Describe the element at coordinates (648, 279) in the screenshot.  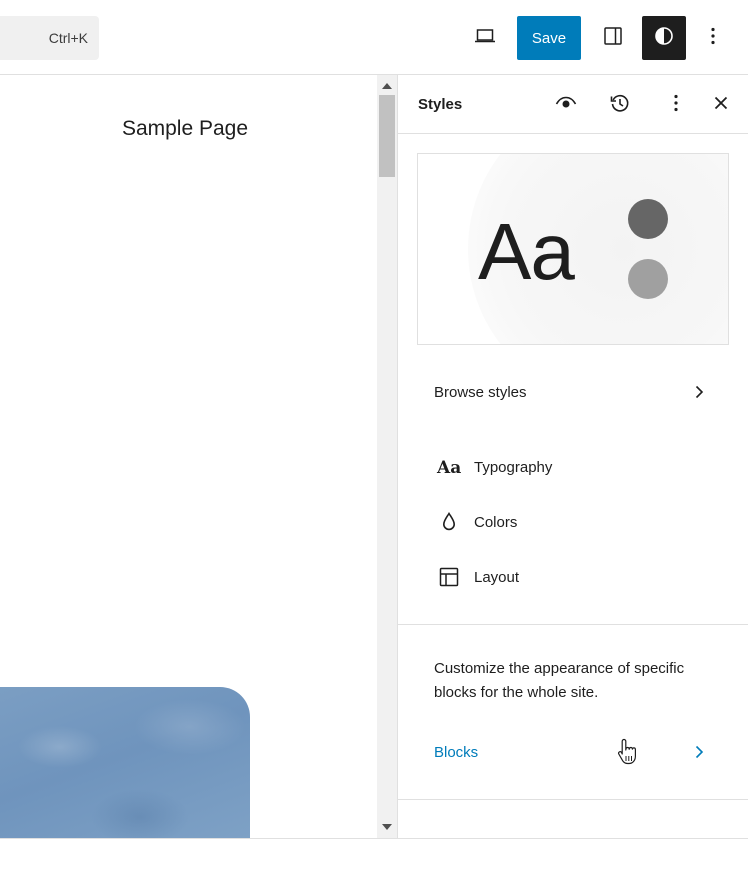
I see `preview-color-secondary` at that location.